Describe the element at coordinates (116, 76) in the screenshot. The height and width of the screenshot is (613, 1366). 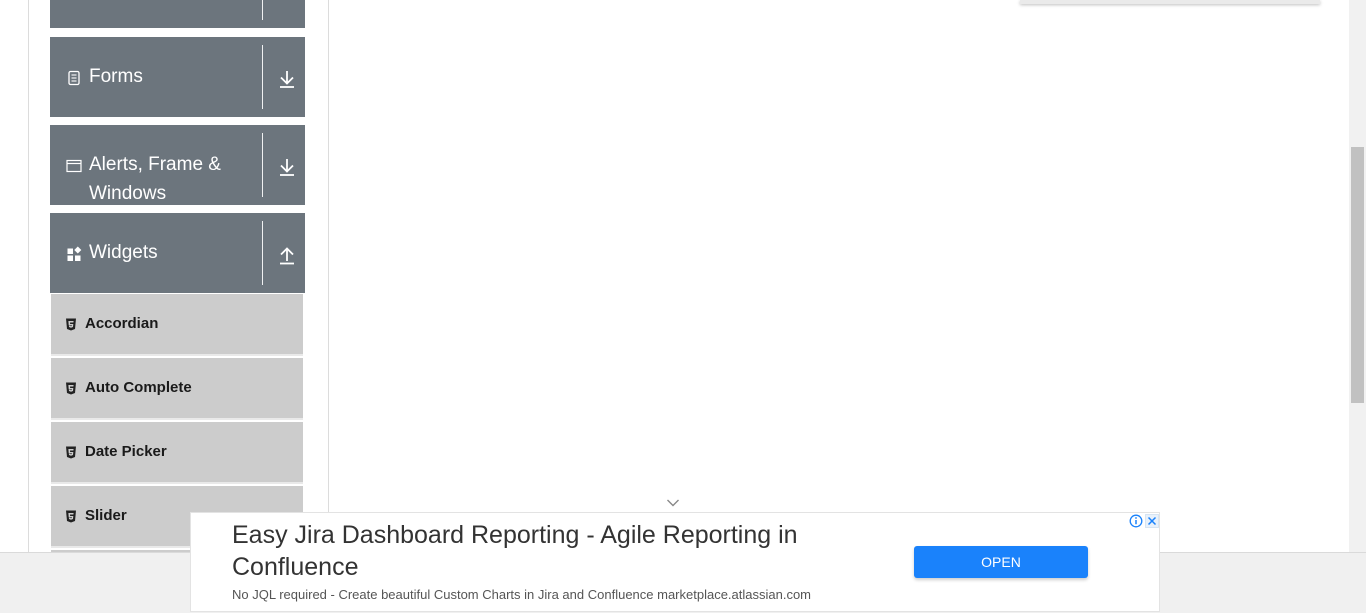
I see `sidebar-group-label: Forms` at that location.